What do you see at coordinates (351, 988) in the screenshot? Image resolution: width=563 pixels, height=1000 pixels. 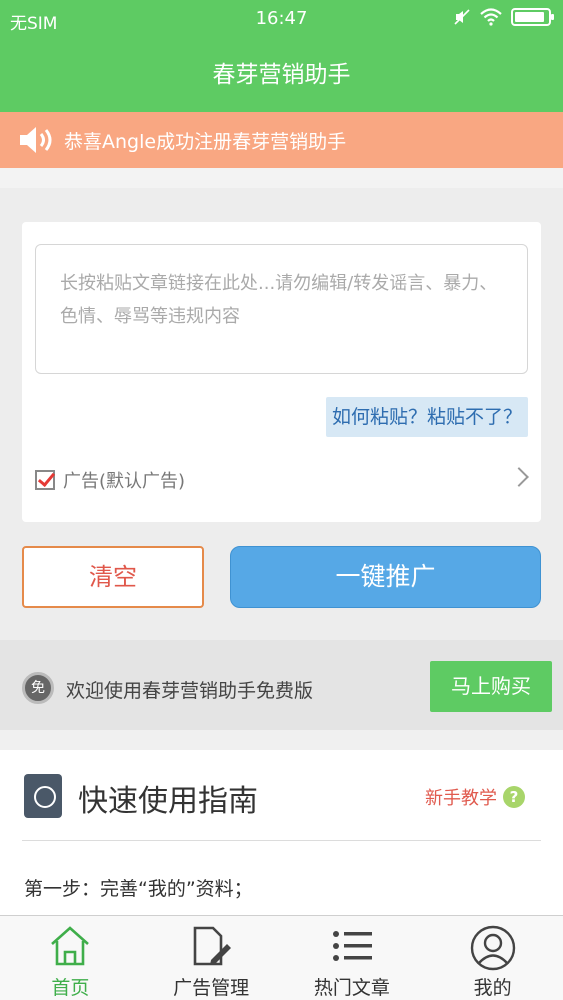 I see `tab-label: 热门文章` at bounding box center [351, 988].